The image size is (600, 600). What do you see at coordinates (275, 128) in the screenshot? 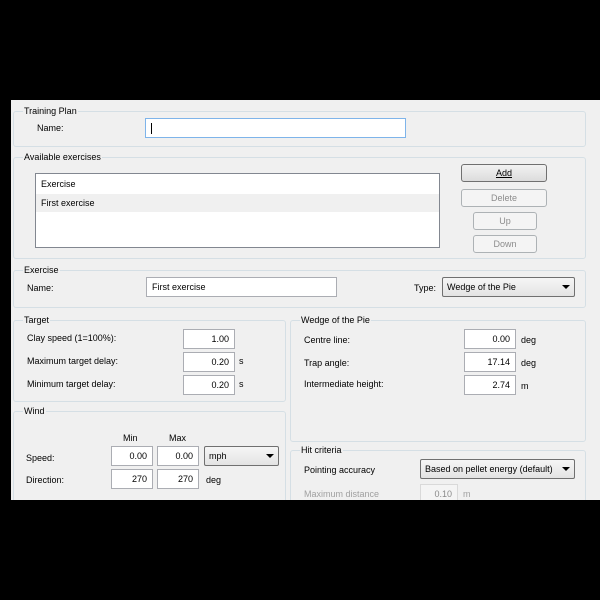
I see `training-plan-name-input` at bounding box center [275, 128].